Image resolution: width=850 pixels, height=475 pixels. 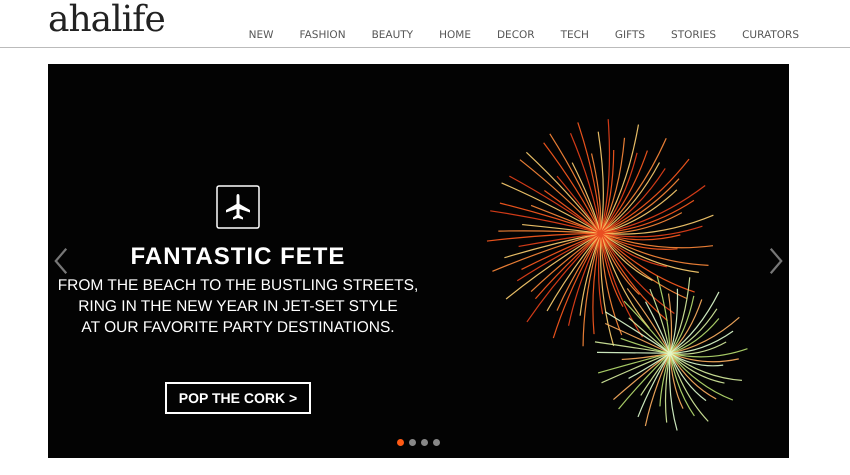 I want to click on chevron-left-icon, so click(x=61, y=261).